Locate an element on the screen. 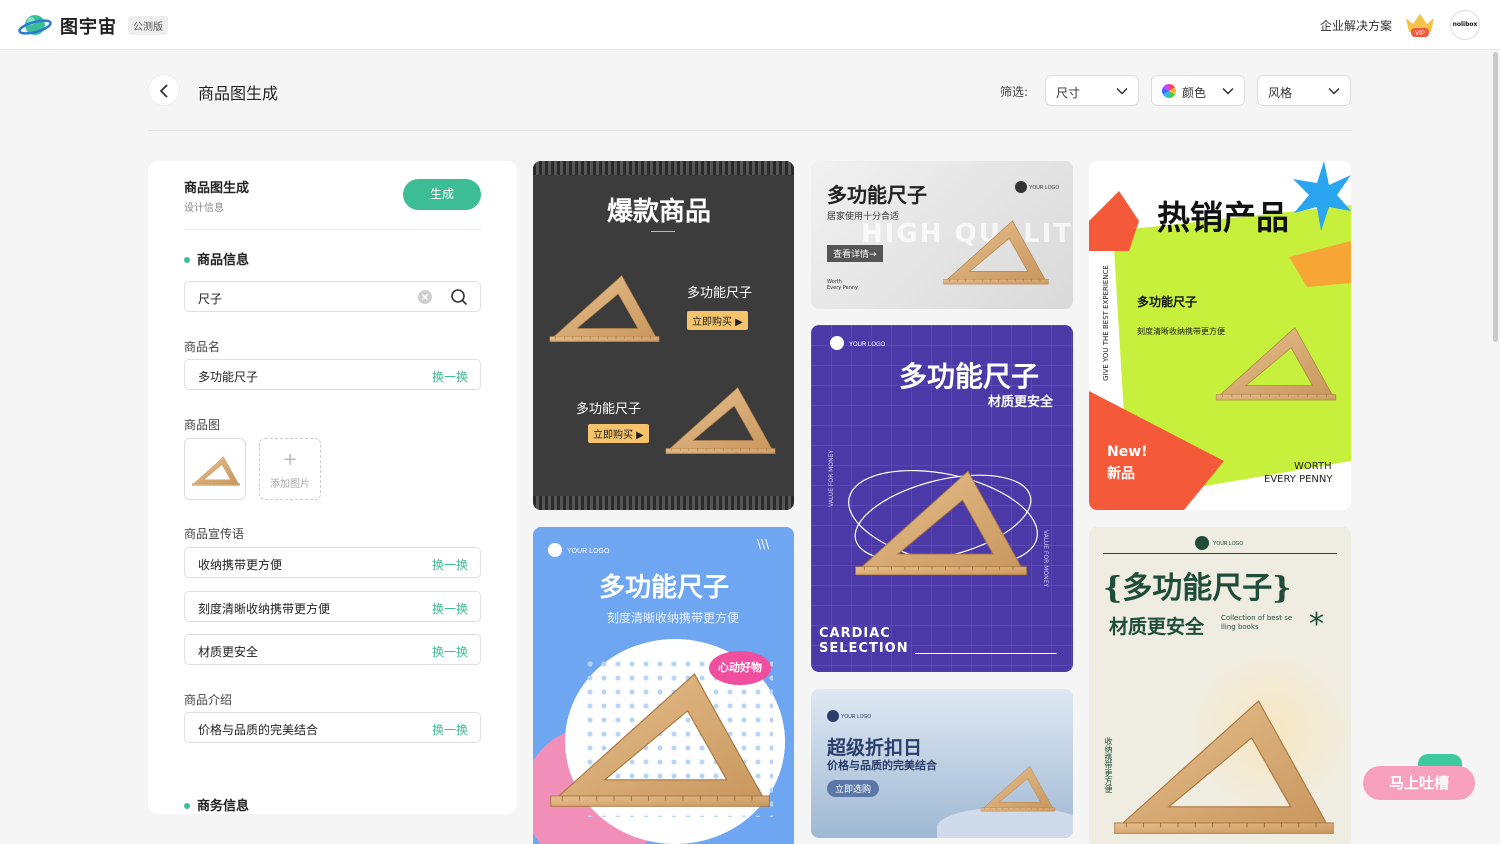 This screenshot has width=1500, height=844. vip-crown-icon: VIP is located at coordinates (1420, 25).